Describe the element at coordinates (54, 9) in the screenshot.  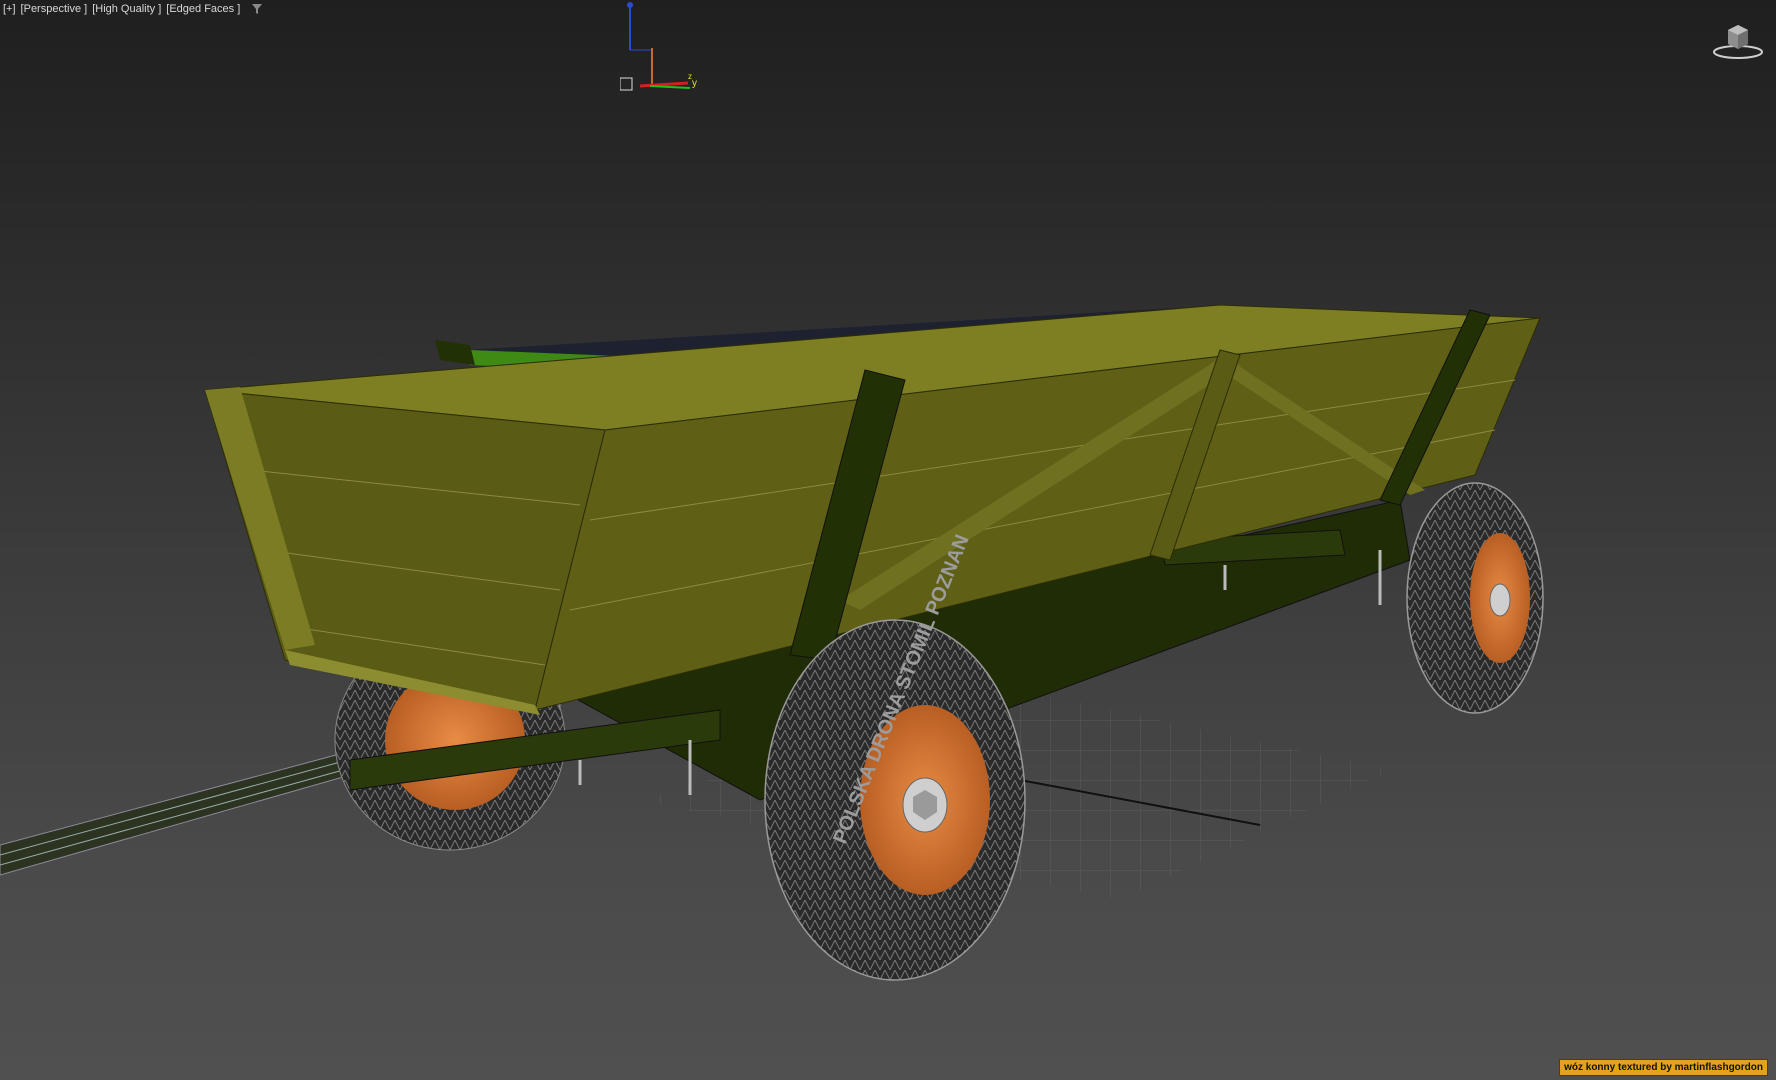
I see `viewport-view-label: [Perspective ]` at that location.